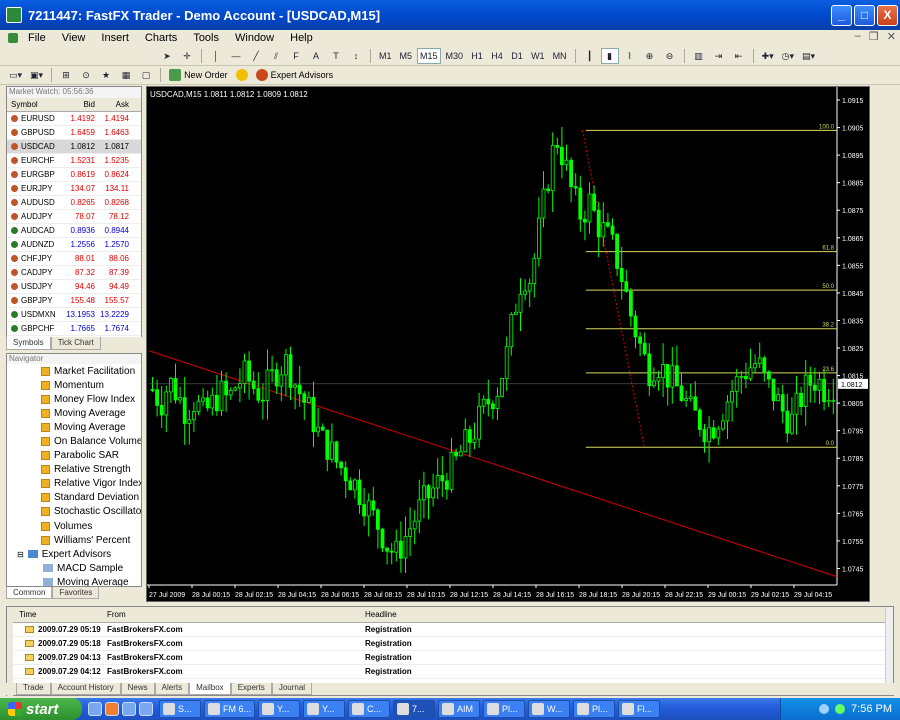 This screenshot has width=900, height=720. What do you see at coordinates (477, 56) in the screenshot?
I see `tf-h1-button: H1` at bounding box center [477, 56].